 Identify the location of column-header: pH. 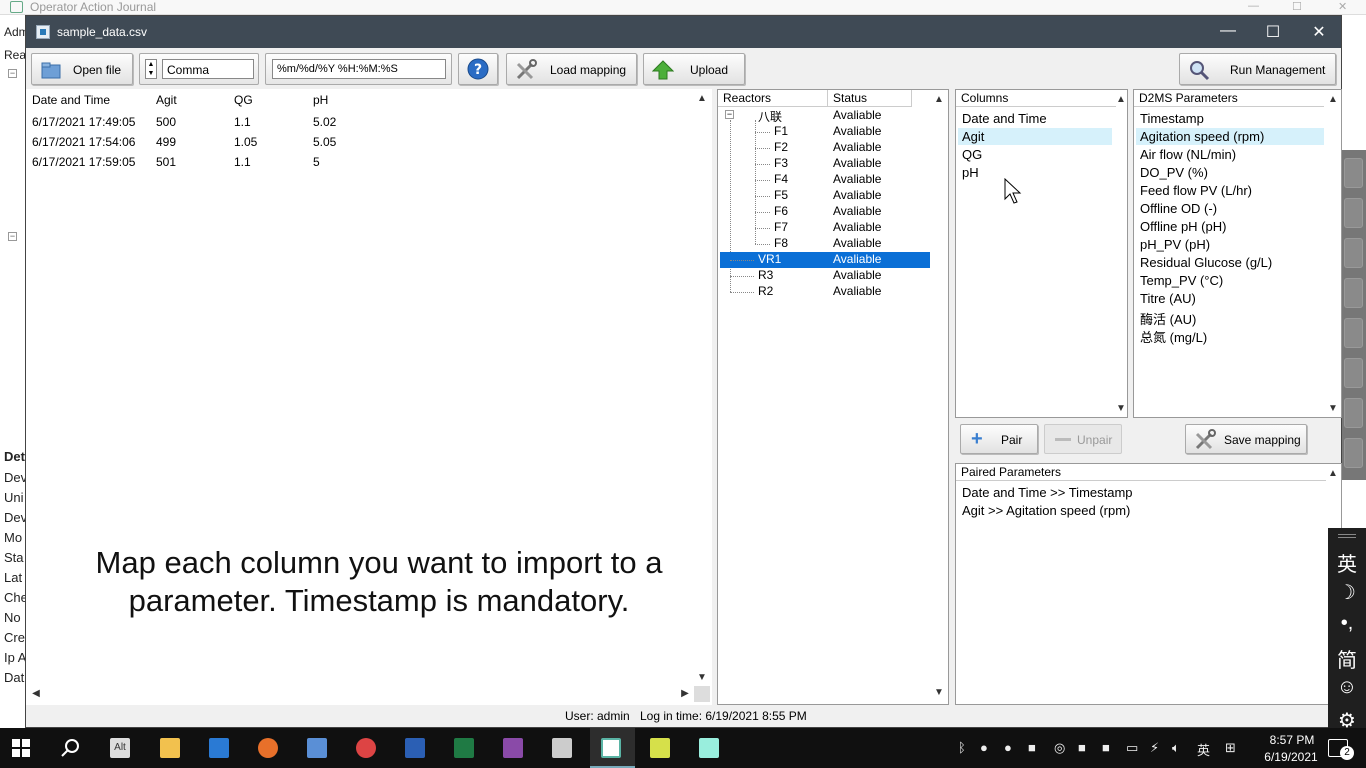
(320, 100).